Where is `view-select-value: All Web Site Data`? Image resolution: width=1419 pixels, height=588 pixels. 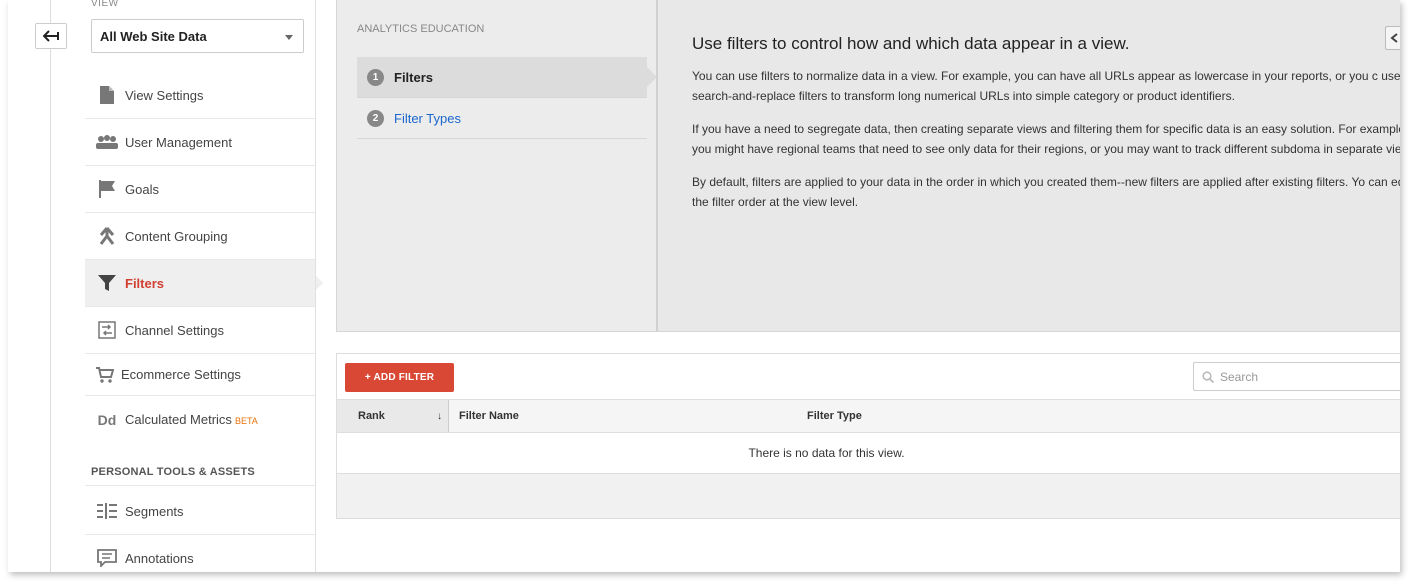 view-select-value: All Web Site Data is located at coordinates (153, 36).